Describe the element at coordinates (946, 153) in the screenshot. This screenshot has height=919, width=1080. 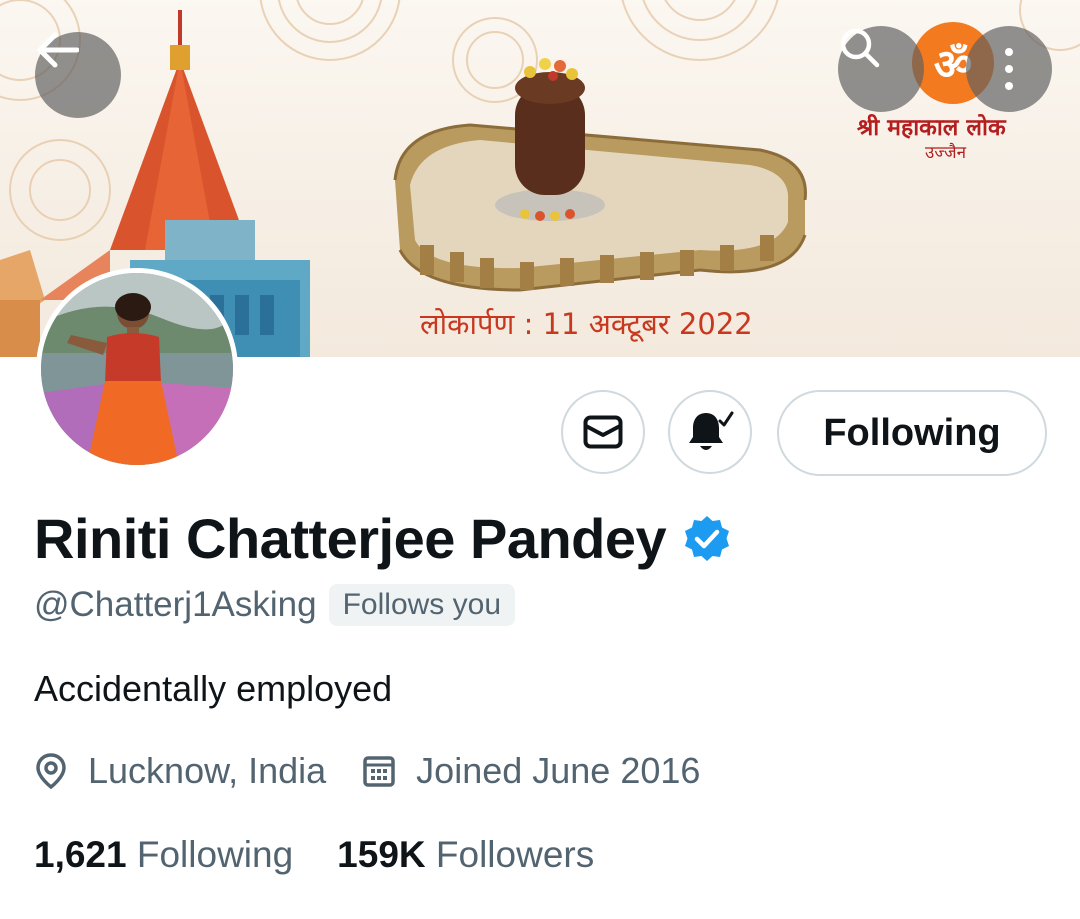
I see `banner-brand-city: उज्जैन` at that location.